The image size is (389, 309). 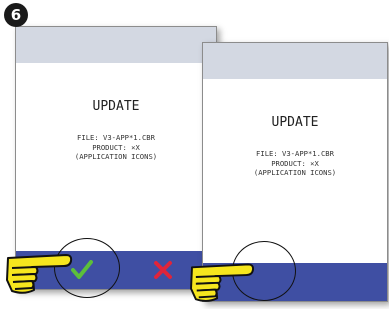 What do you see at coordinates (16, 15) in the screenshot?
I see `step-number-badge: 6` at bounding box center [16, 15].